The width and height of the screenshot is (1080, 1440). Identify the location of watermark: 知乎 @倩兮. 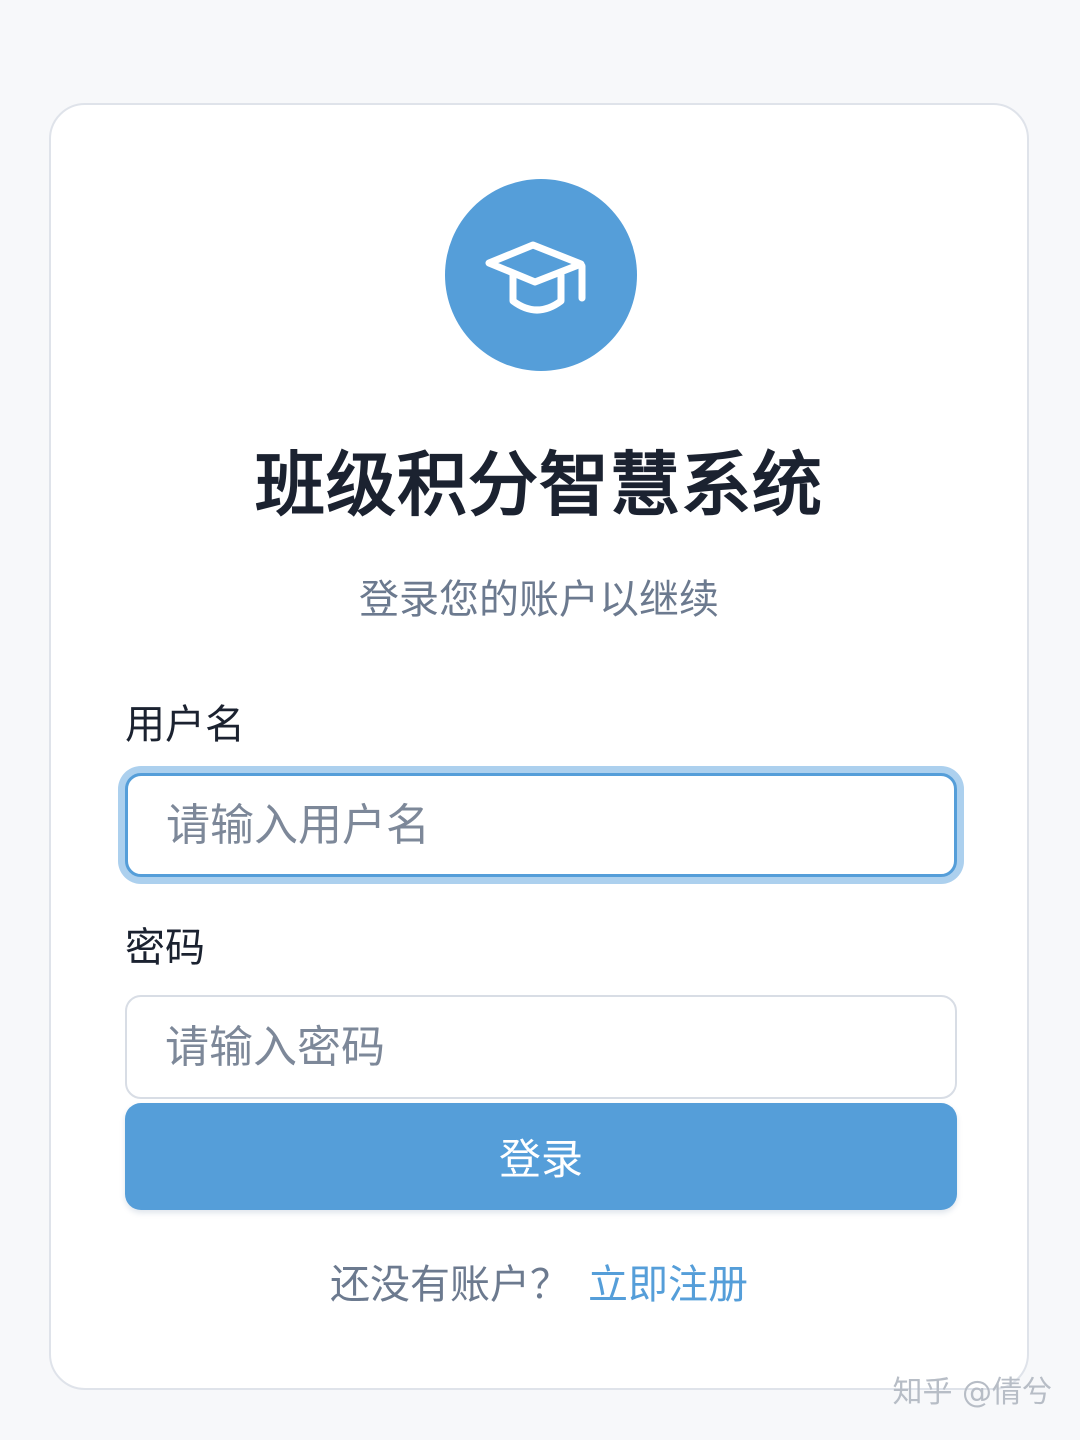
(972, 1392).